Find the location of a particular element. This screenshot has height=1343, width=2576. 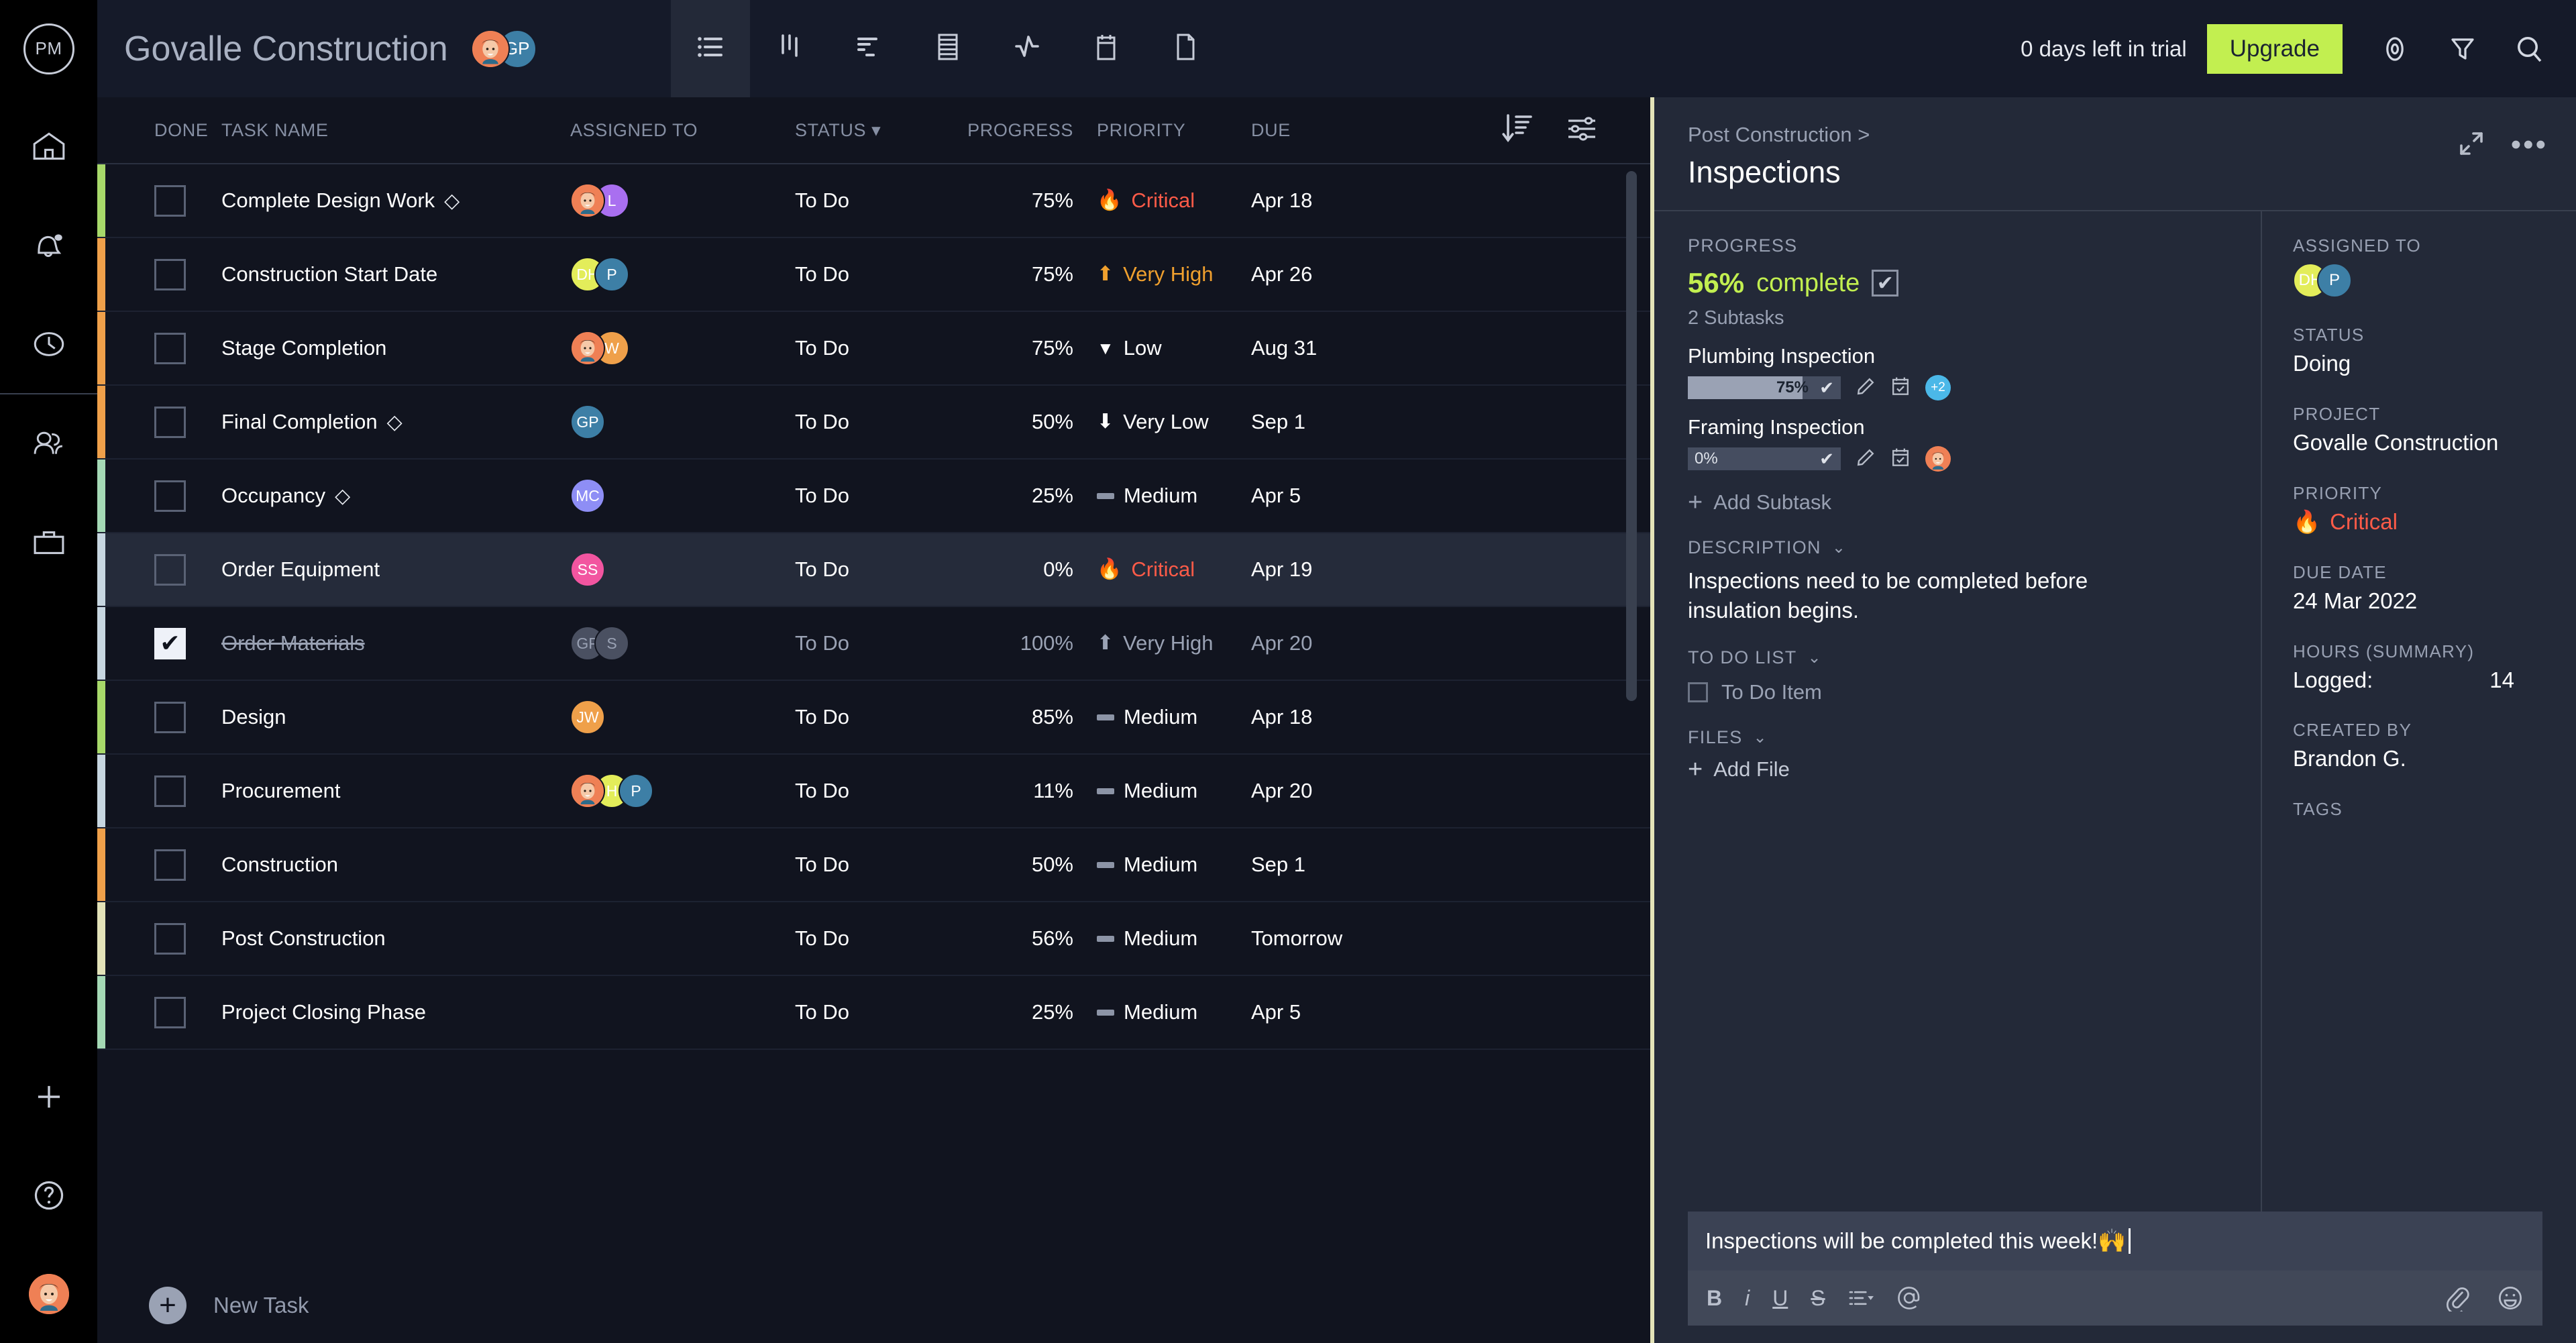

progress-checkbox: ✔ is located at coordinates (1885, 283).